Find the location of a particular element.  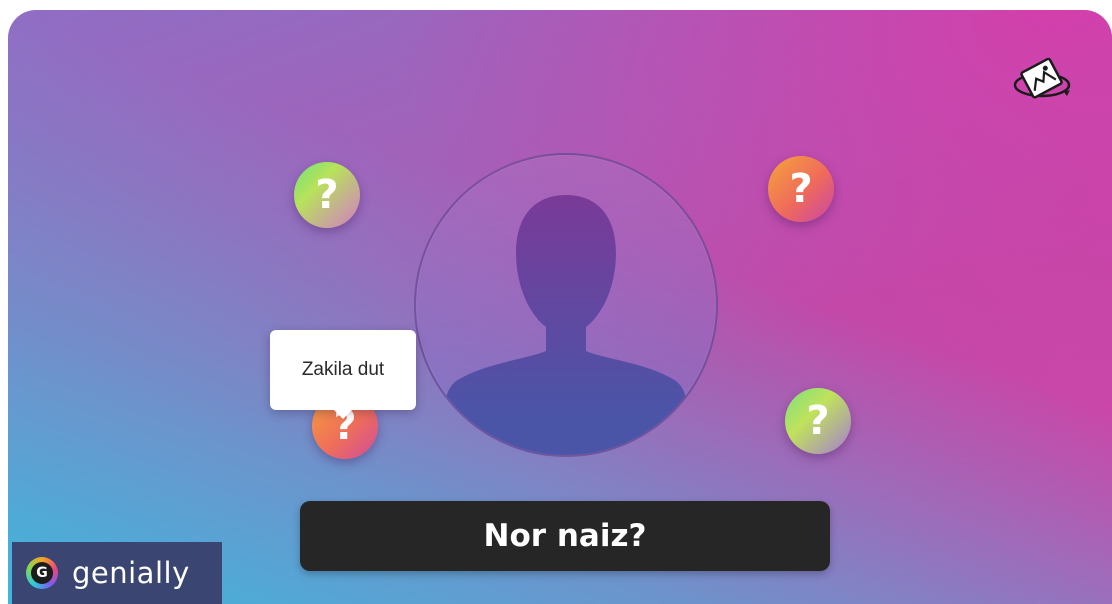

genially-logo-letter: G is located at coordinates (42, 573).